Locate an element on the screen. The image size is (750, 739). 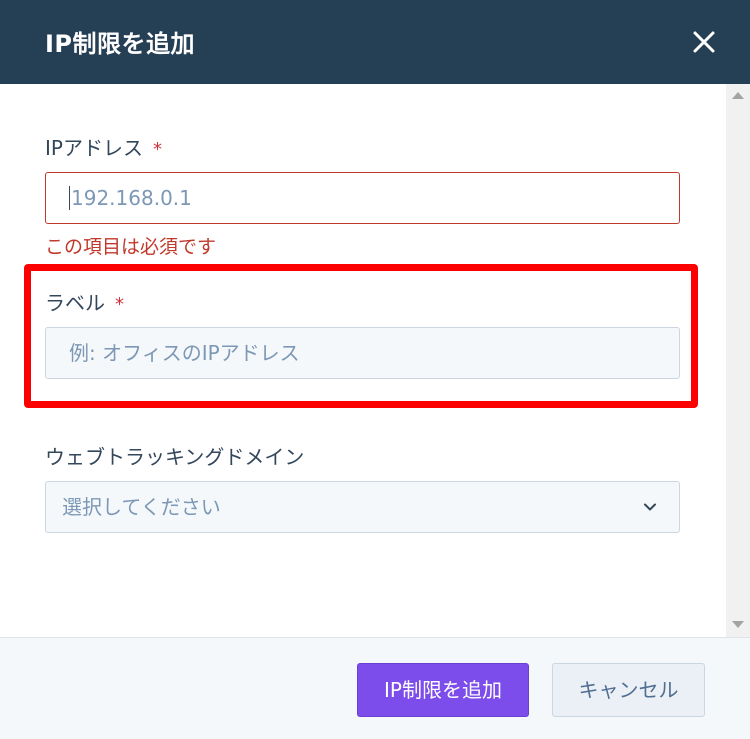
dialog-title: IP制限を追加 is located at coordinates (120, 44).